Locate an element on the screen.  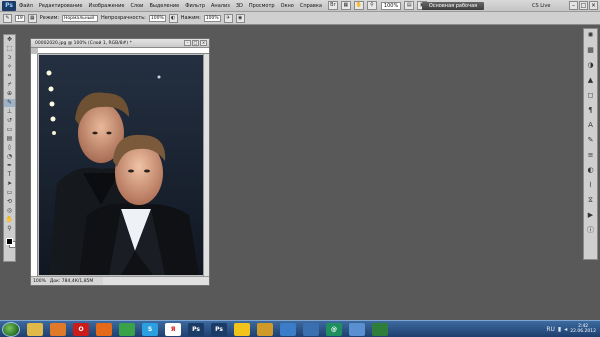
brush-presets-panel-icon: ✎ is located at coordinates (590, 140).